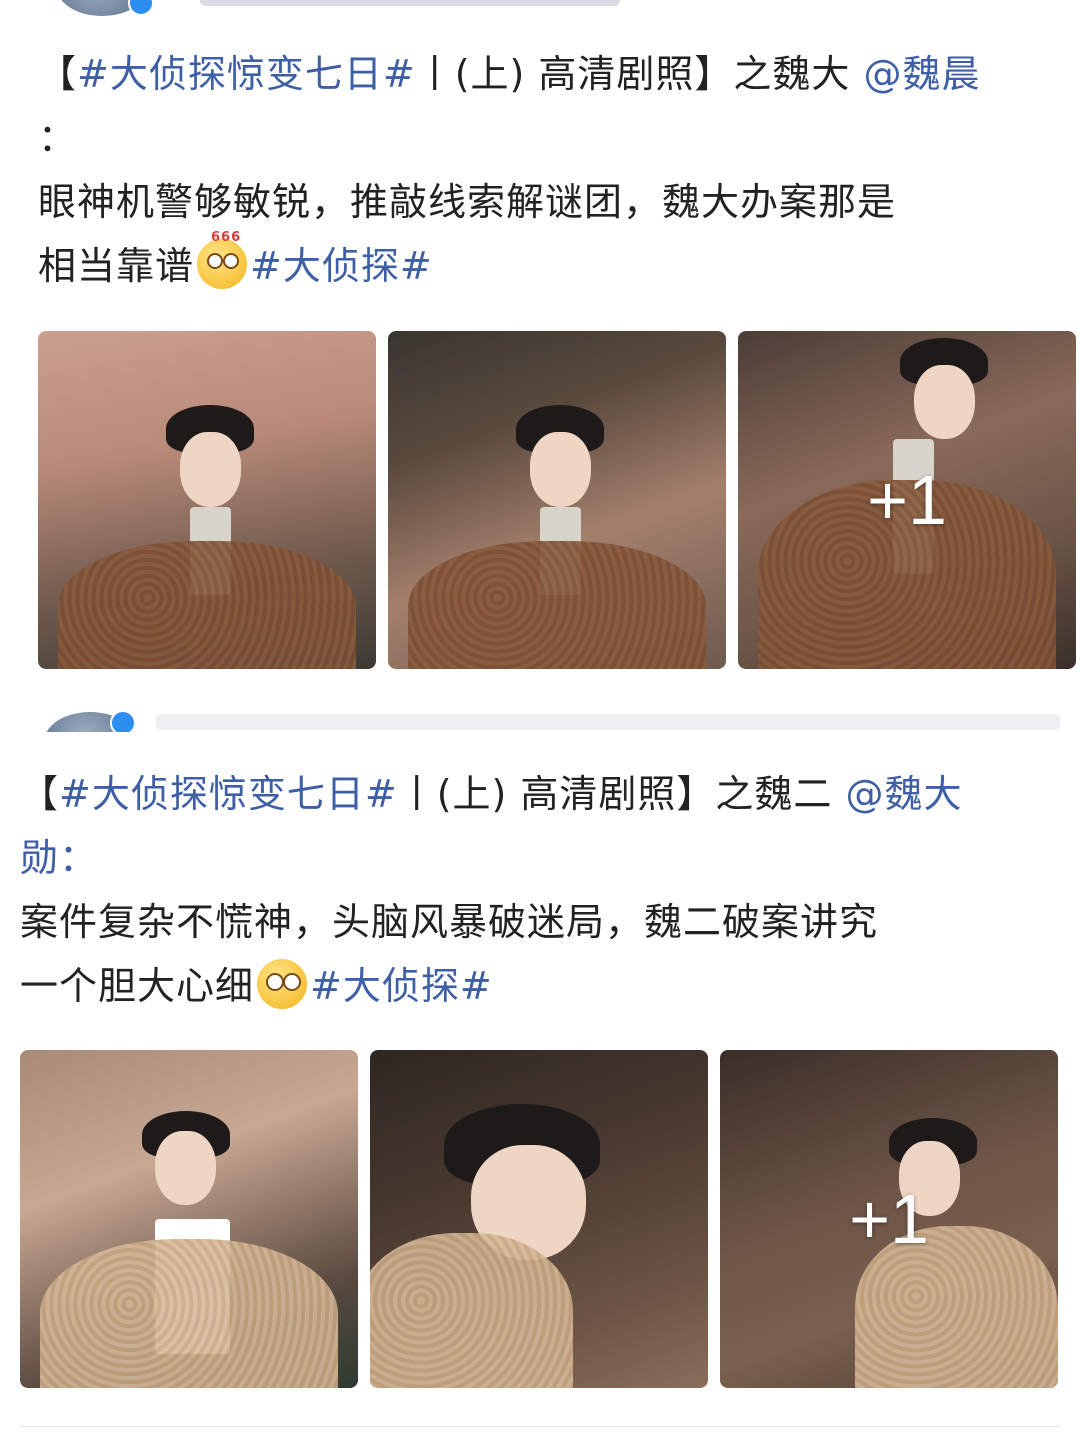 The image size is (1080, 1440). I want to click on post-text-segment: 丨(上) 高清剧照】之魏二, so click(621, 794).